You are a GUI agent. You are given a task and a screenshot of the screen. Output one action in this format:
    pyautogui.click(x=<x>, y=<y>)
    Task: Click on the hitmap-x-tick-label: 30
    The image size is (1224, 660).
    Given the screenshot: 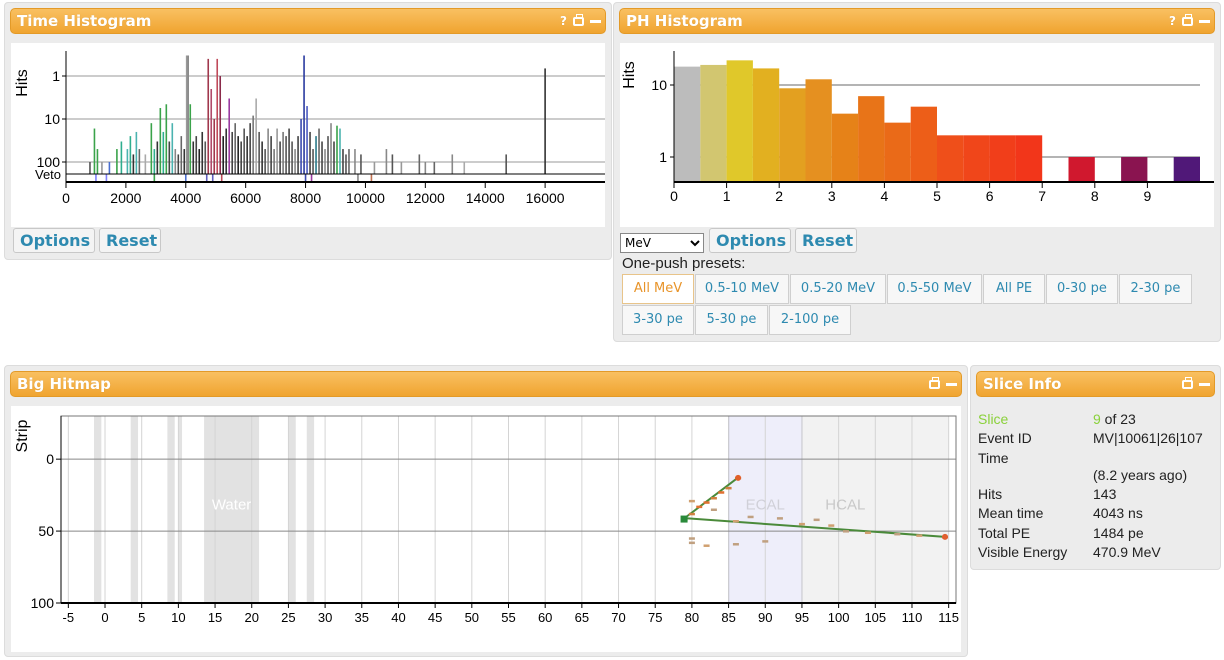 What is the action you would take?
    pyautogui.click(x=325, y=617)
    